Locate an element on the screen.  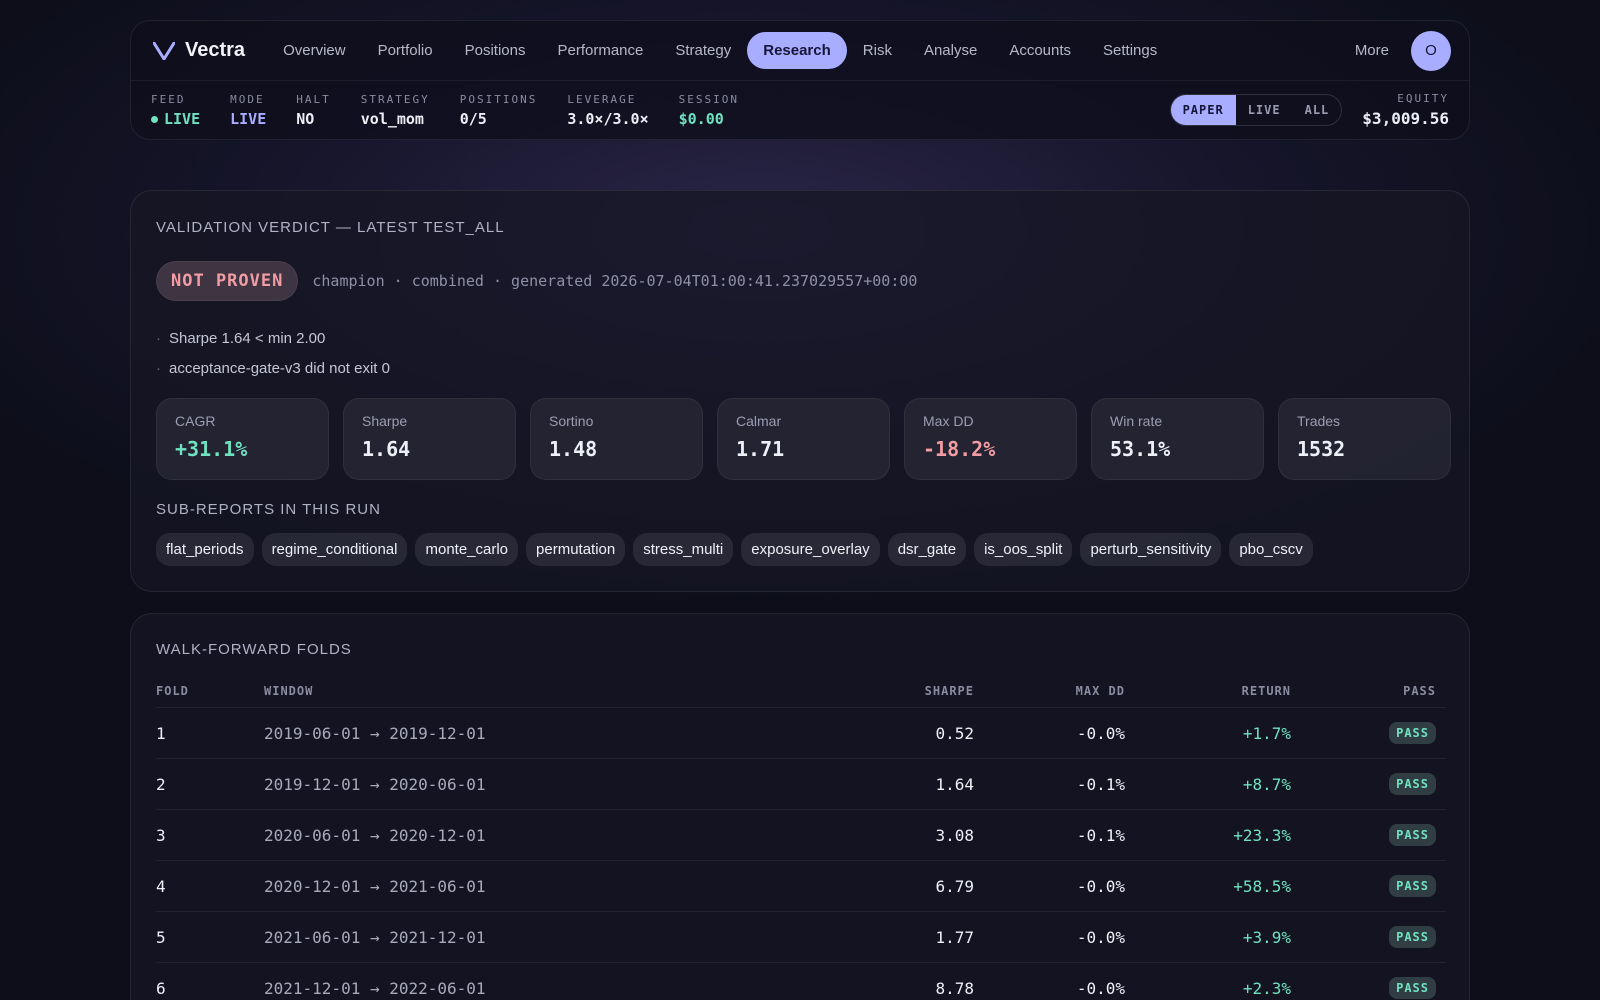
stat-session: SESSION $0.00 is located at coordinates (709, 110).